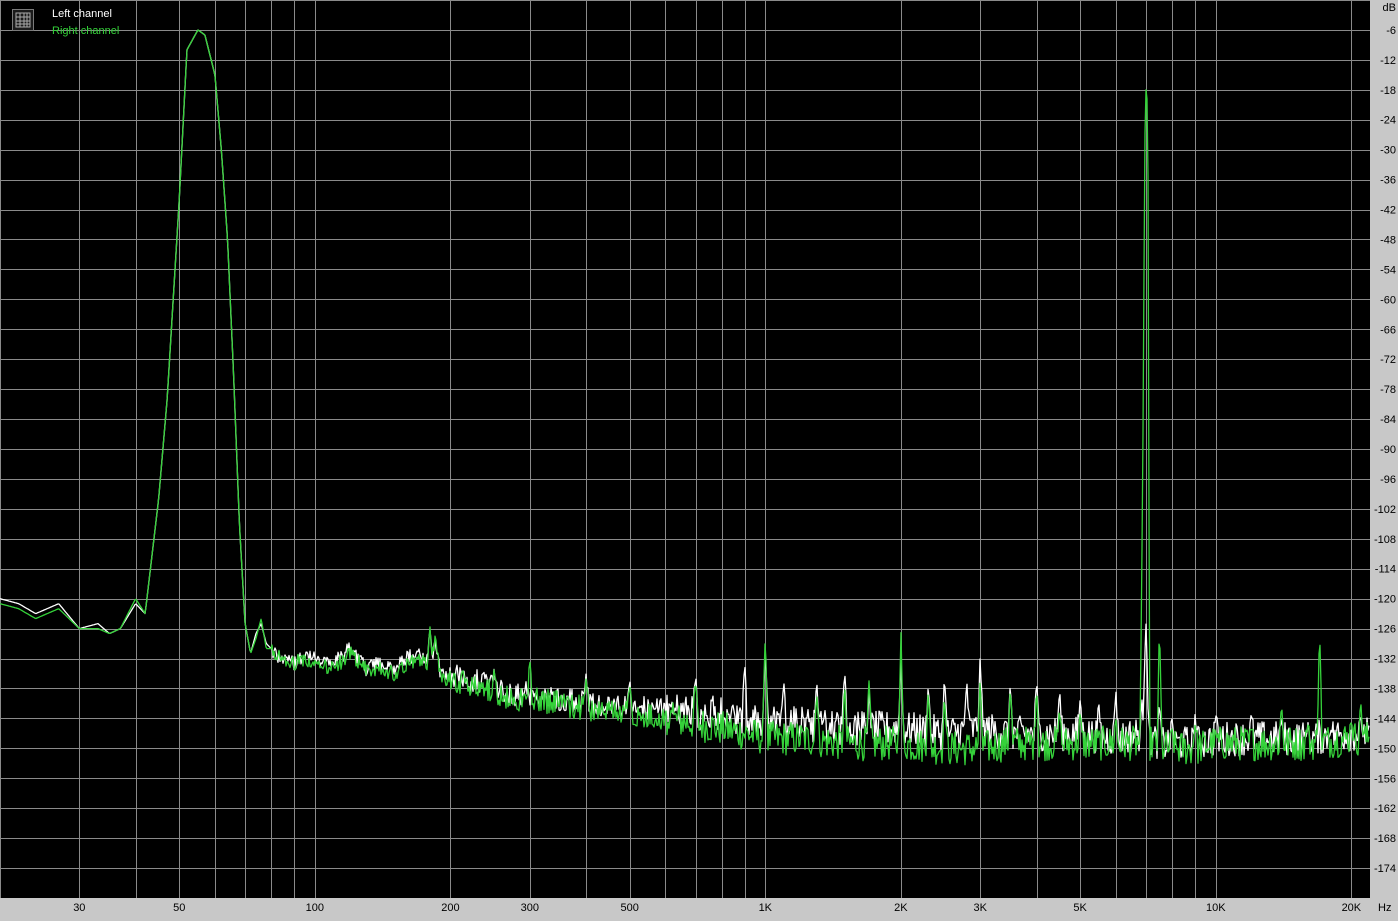  What do you see at coordinates (1385, 630) in the screenshot?
I see `y-tick-label: -126` at bounding box center [1385, 630].